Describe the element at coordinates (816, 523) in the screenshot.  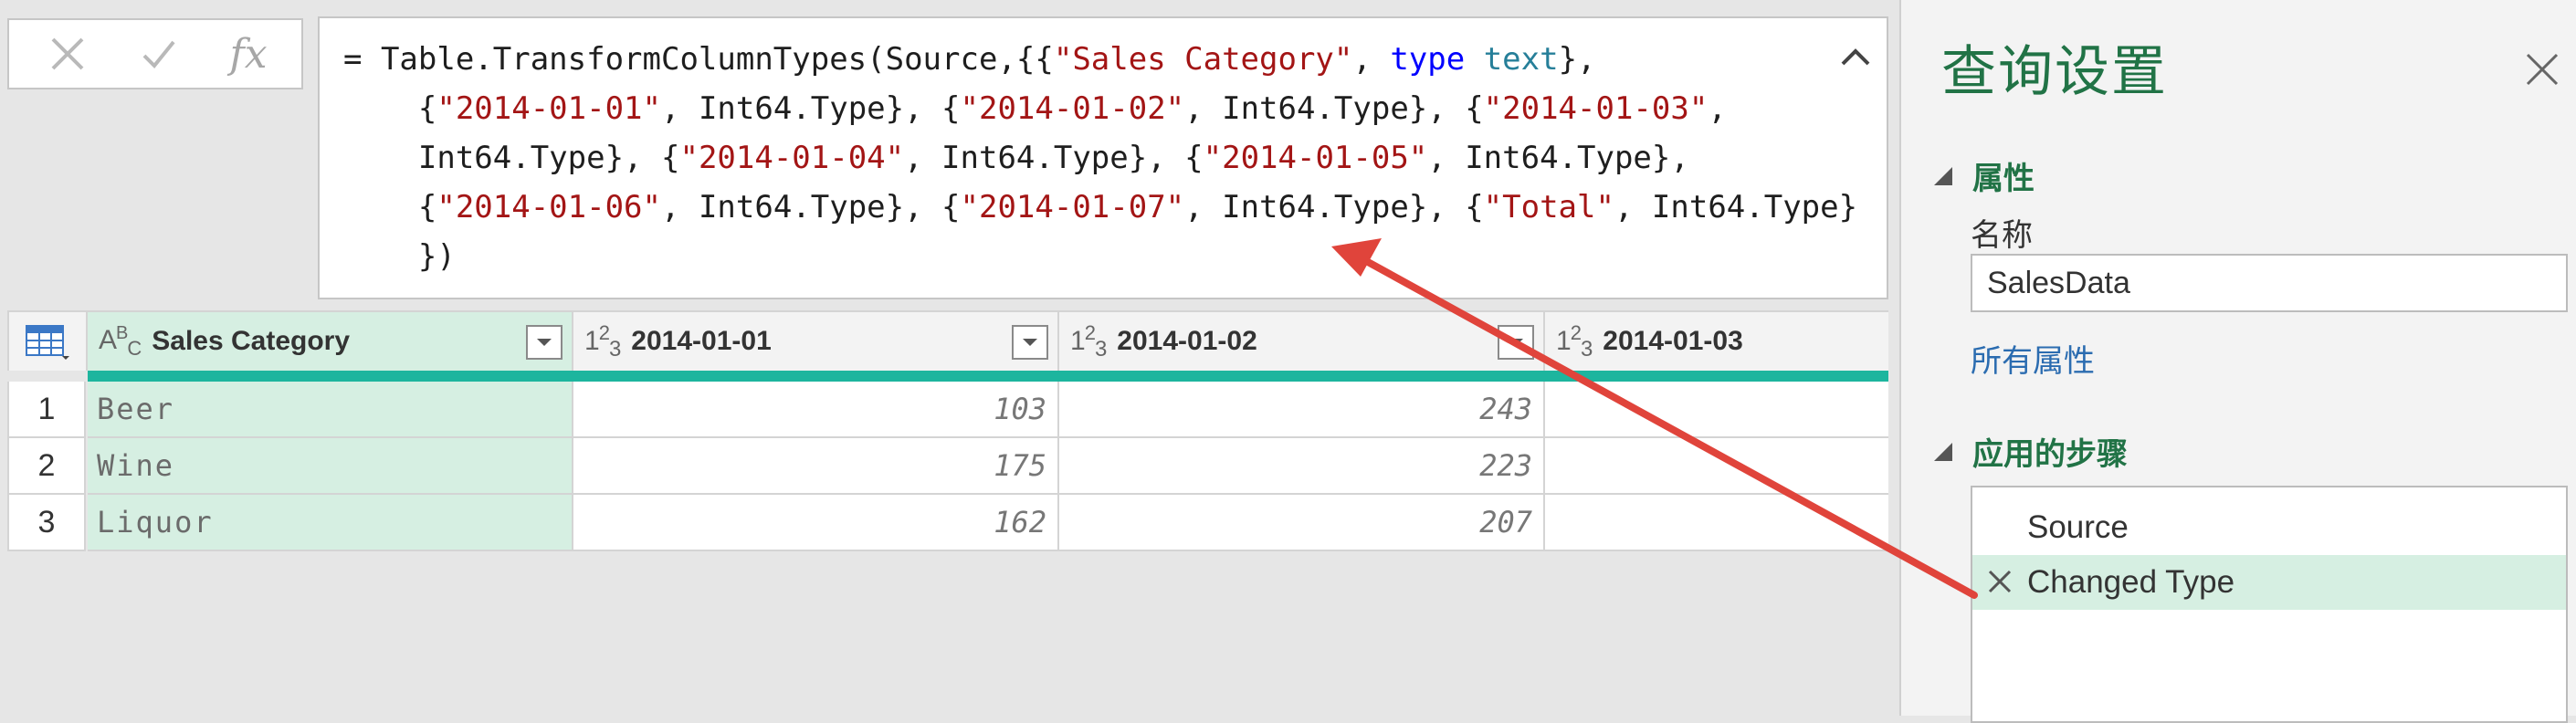
I see `table-cell: 162` at that location.